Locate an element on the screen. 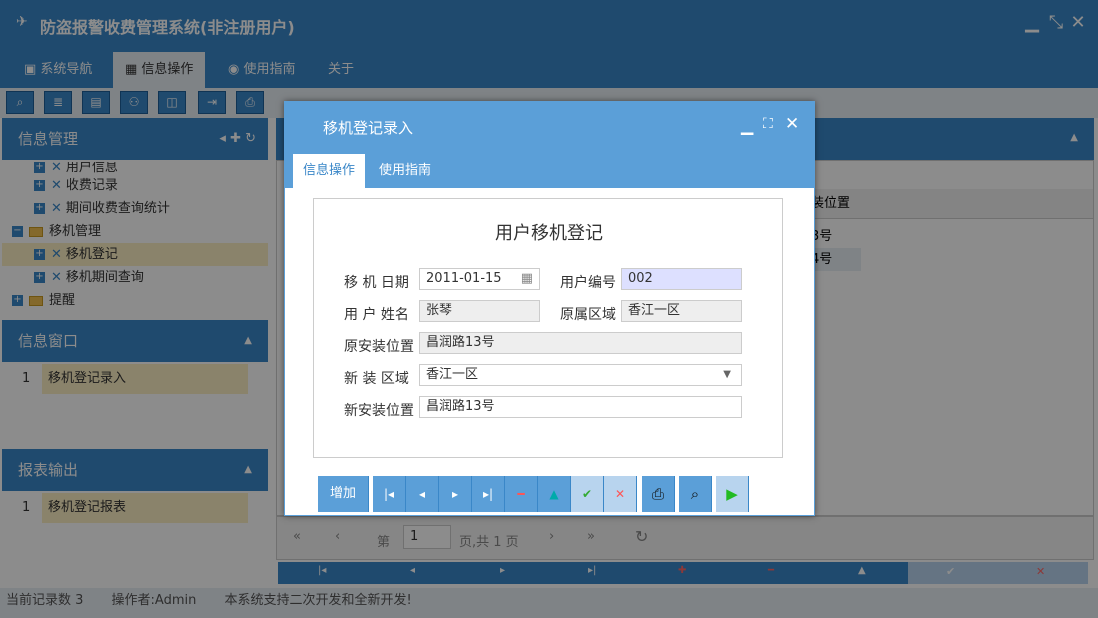  orig-loc-field: 昌润路13号 is located at coordinates (580, 343).